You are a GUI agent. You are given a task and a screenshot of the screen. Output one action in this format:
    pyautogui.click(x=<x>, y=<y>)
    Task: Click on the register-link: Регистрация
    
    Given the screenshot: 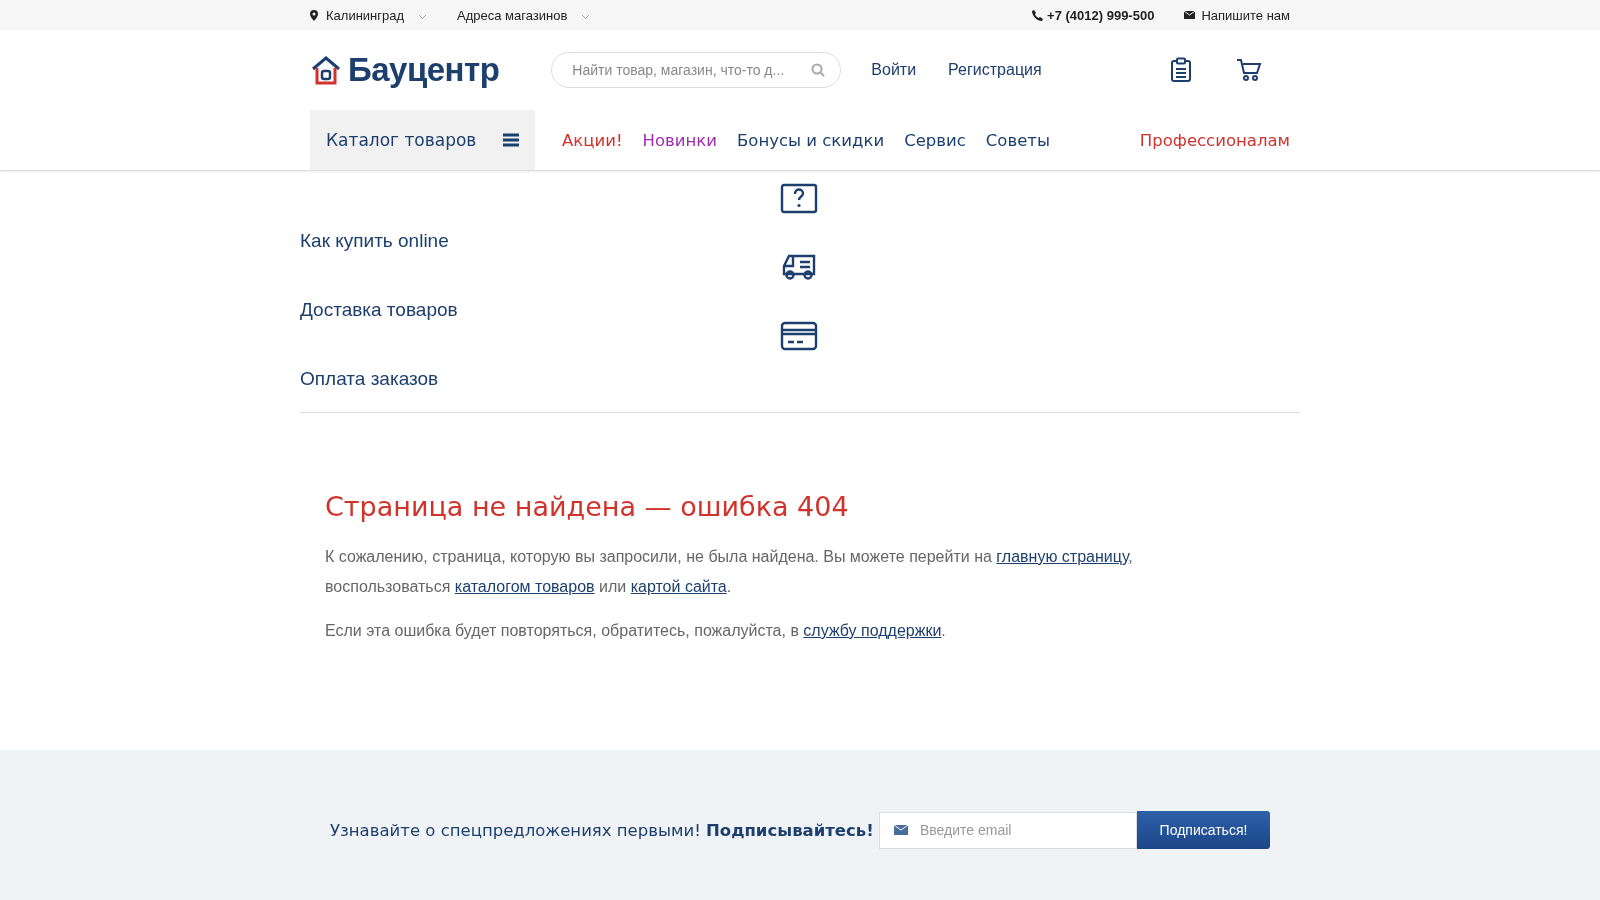 What is the action you would take?
    pyautogui.click(x=995, y=70)
    